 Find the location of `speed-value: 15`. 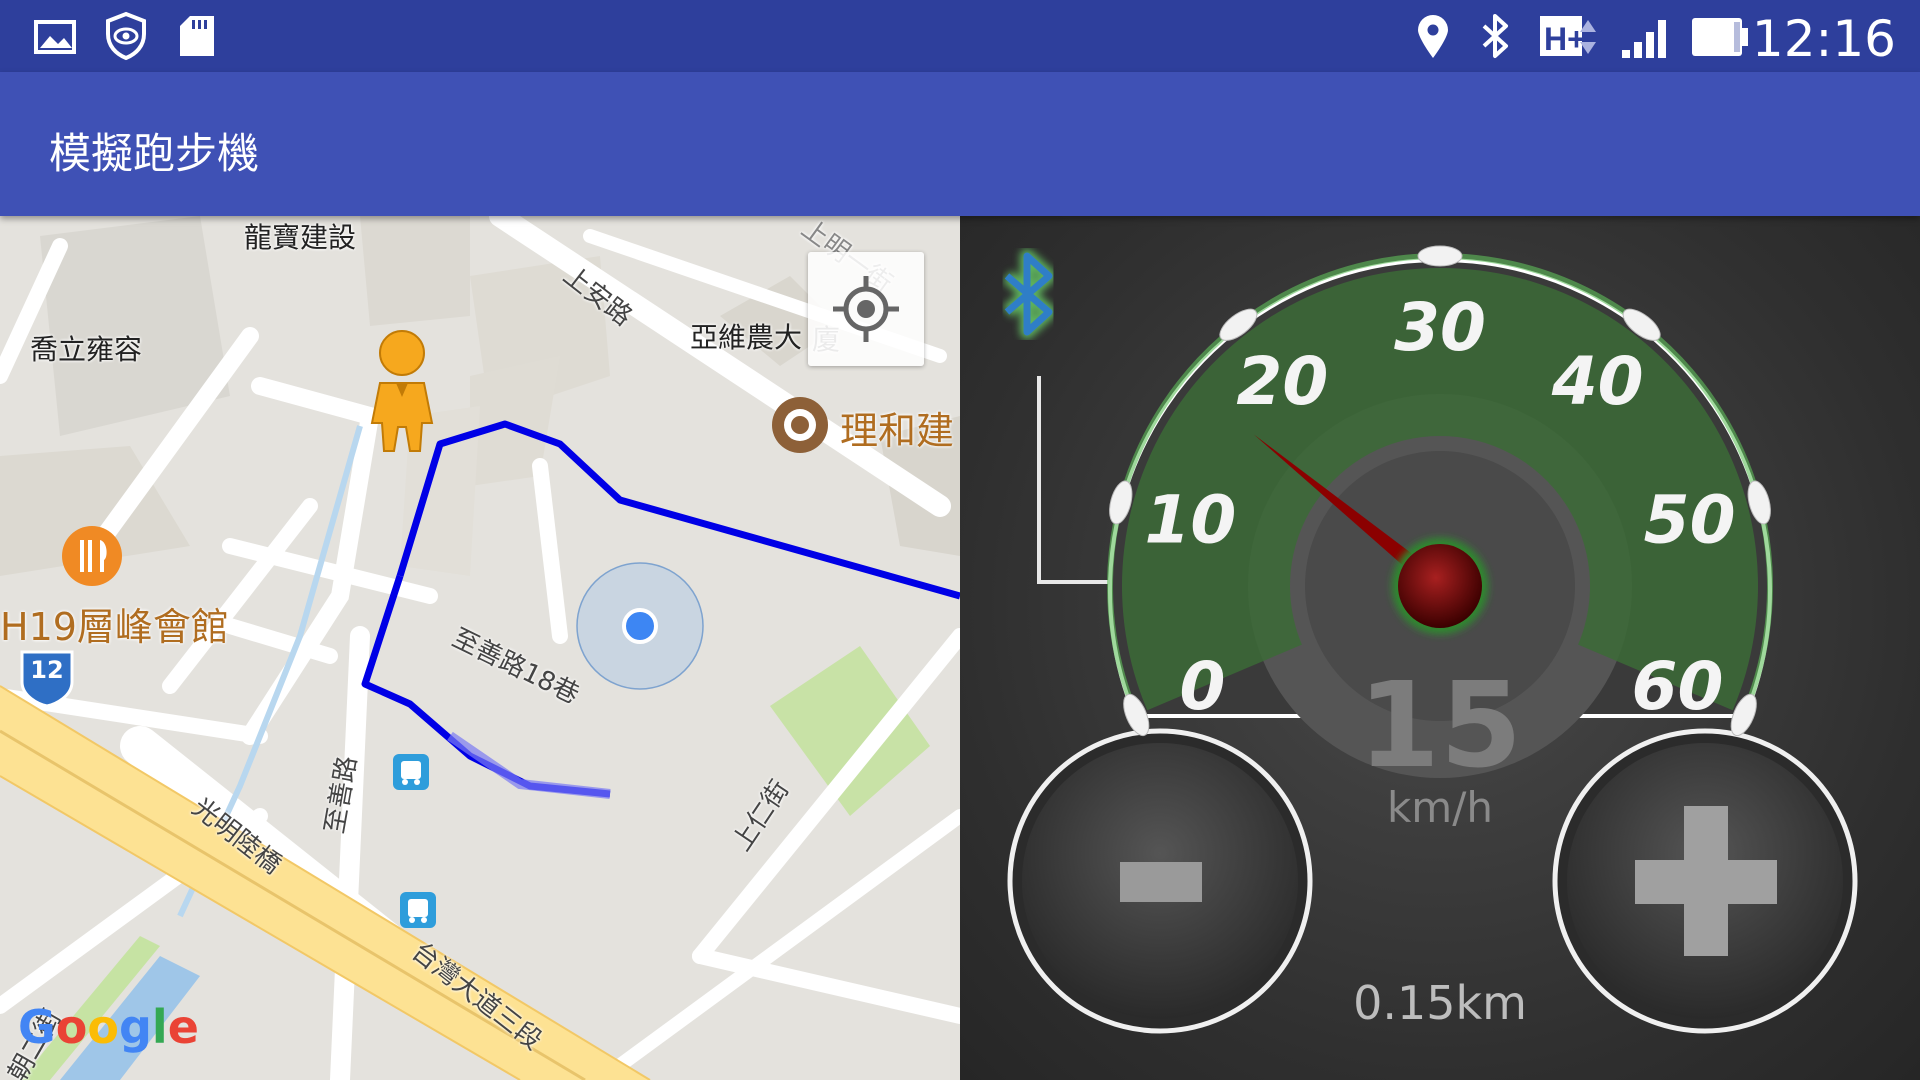

speed-value: 15 is located at coordinates (1440, 725).